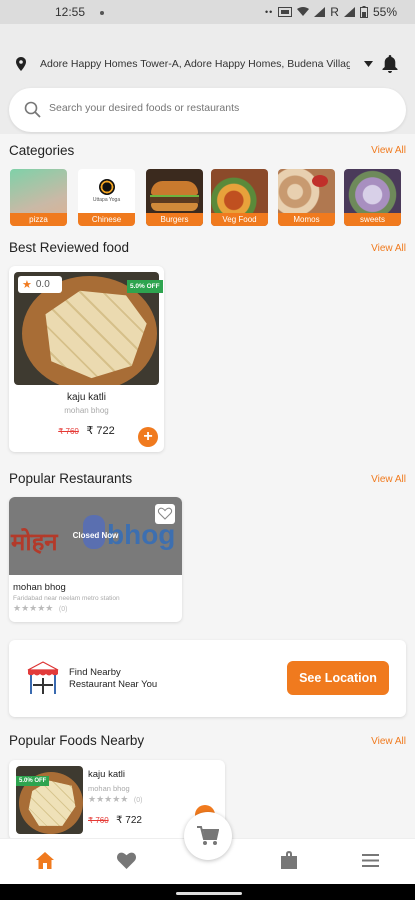  What do you see at coordinates (388, 479) in the screenshot?
I see `popular-restaurants-view-all: View All` at bounding box center [388, 479].